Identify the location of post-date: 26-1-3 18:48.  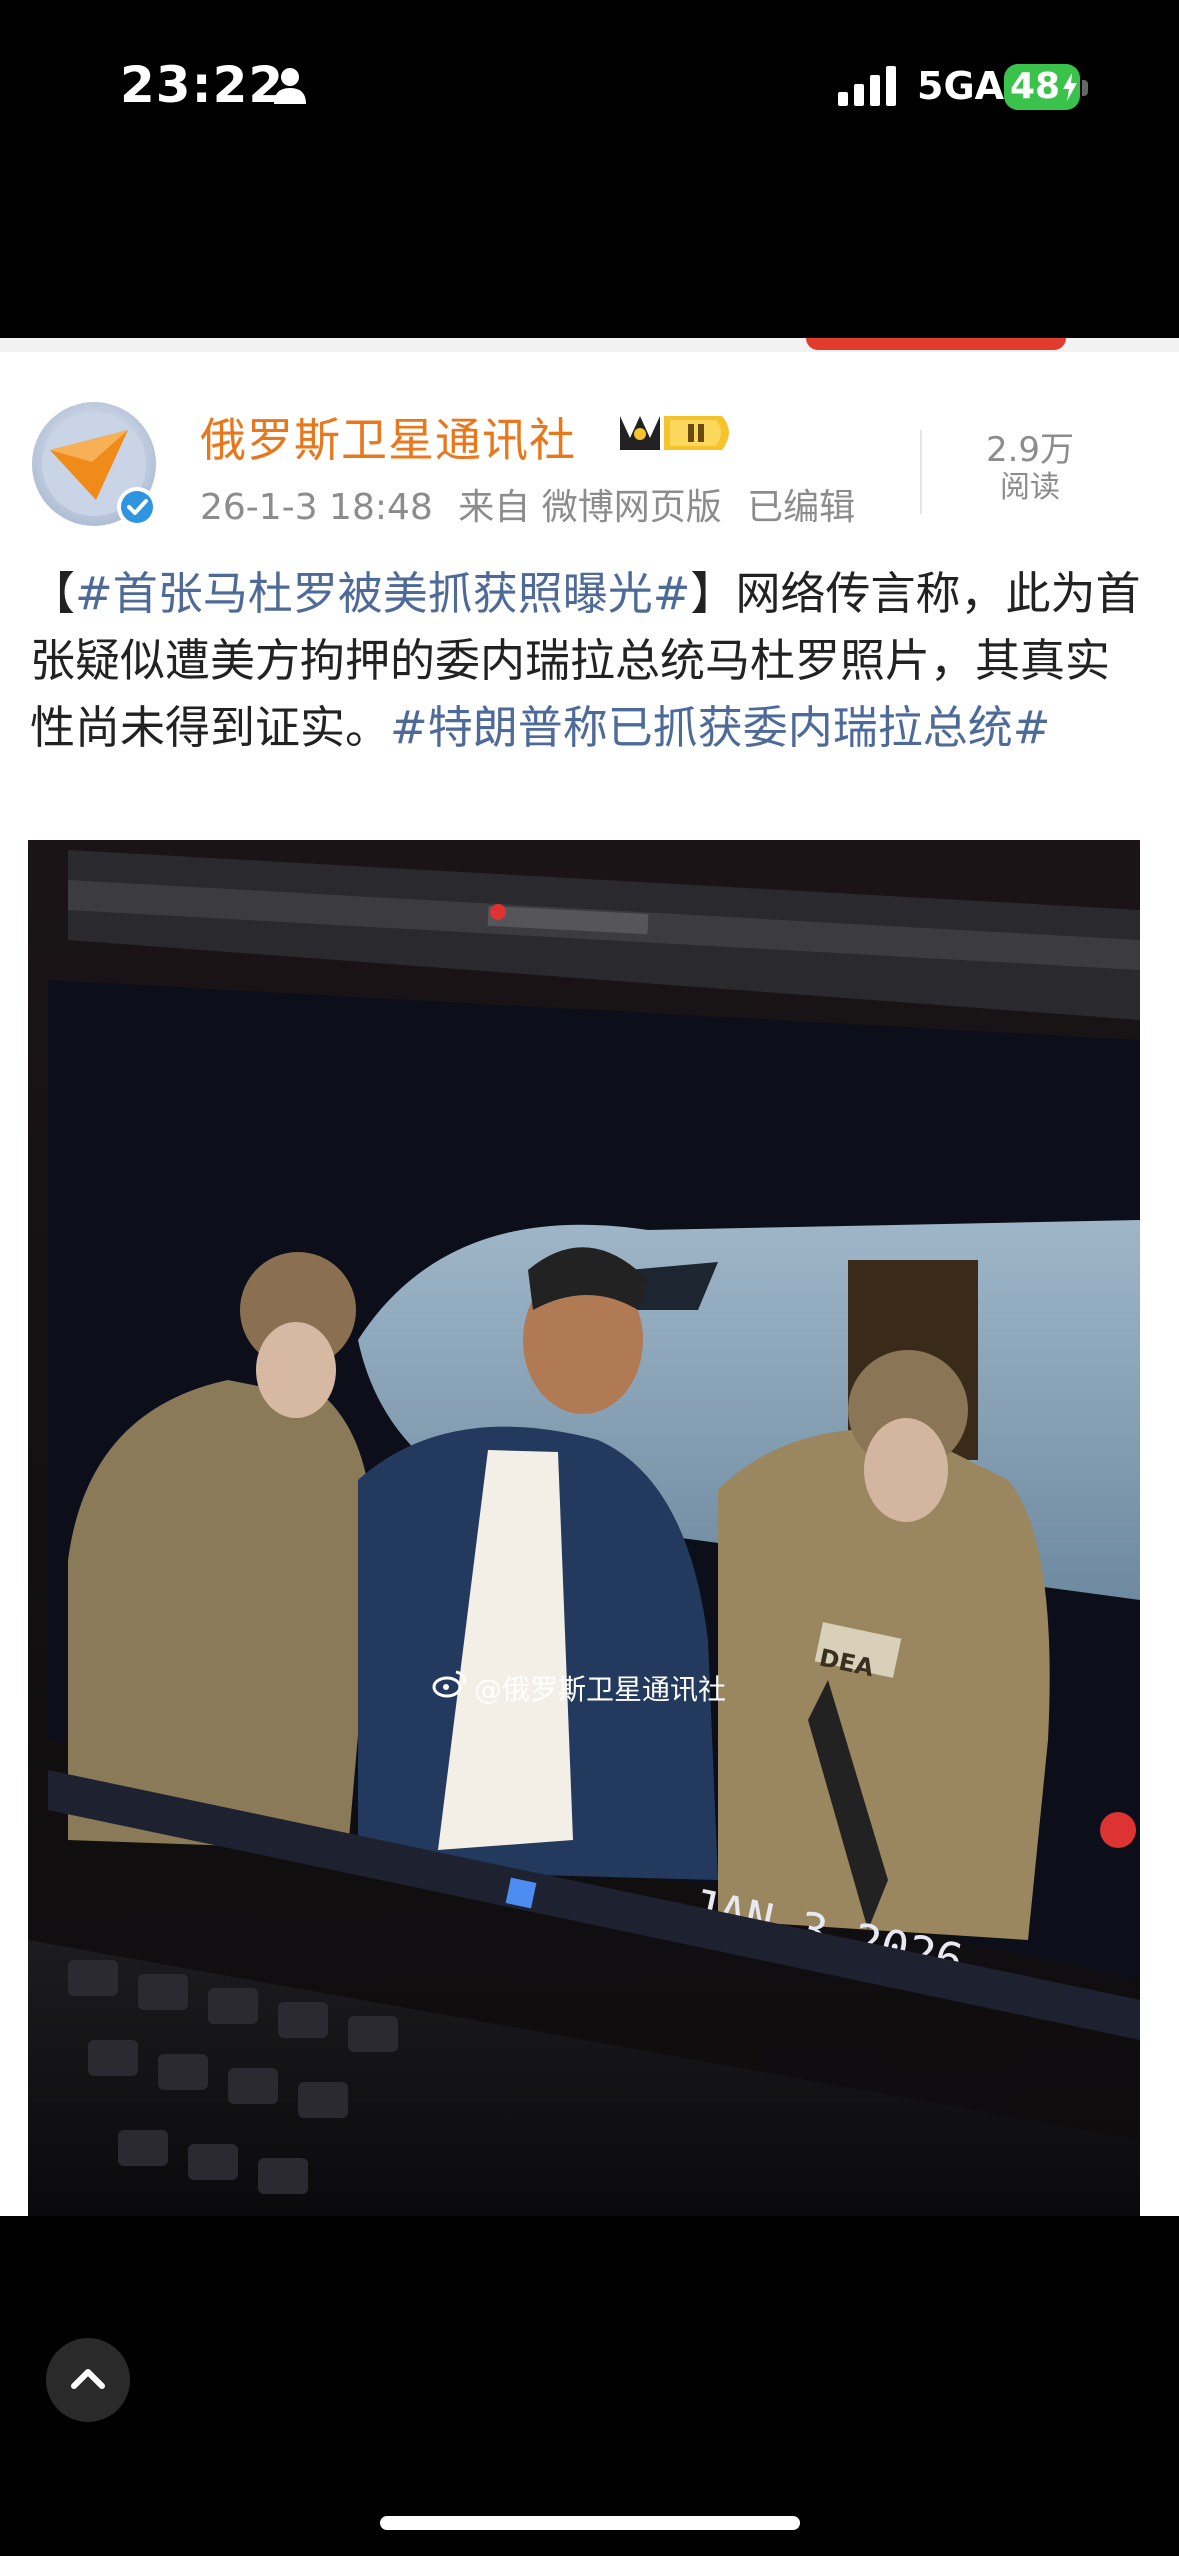
(316, 507).